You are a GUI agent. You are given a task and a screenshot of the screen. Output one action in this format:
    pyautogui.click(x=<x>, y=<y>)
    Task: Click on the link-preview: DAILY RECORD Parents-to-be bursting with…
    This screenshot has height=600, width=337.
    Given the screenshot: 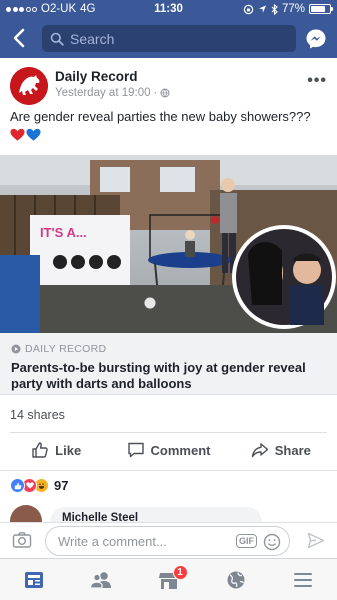 What is the action you would take?
    pyautogui.click(x=168, y=364)
    